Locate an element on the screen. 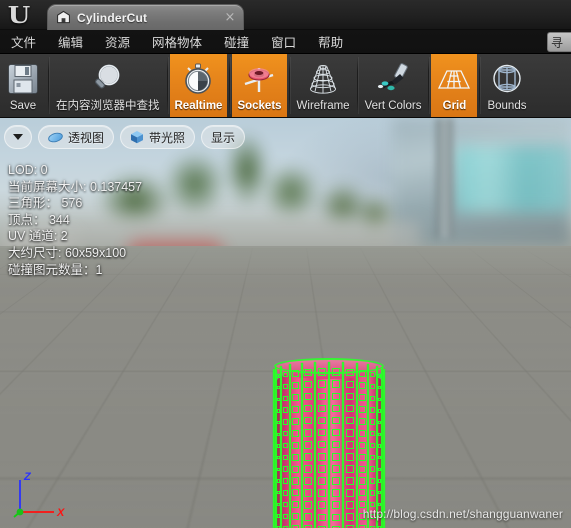  search-button: 寻 is located at coordinates (559, 42).